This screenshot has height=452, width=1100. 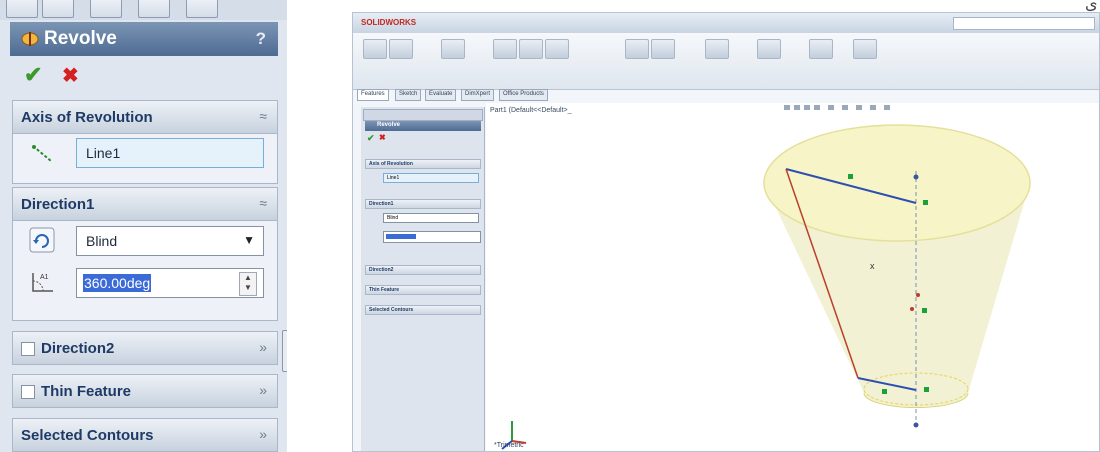 I want to click on mini-thin-feature-header: Thin Feature, so click(x=423, y=290).